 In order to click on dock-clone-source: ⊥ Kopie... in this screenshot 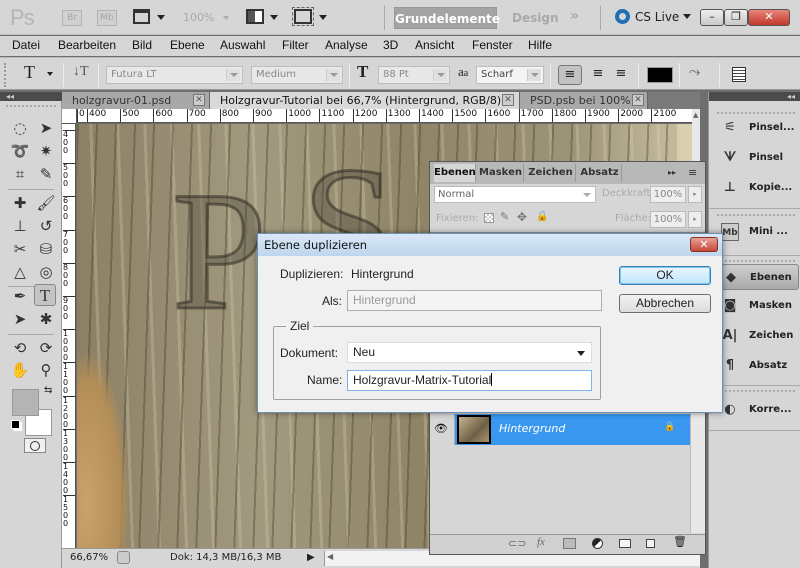, I will do `click(756, 188)`.